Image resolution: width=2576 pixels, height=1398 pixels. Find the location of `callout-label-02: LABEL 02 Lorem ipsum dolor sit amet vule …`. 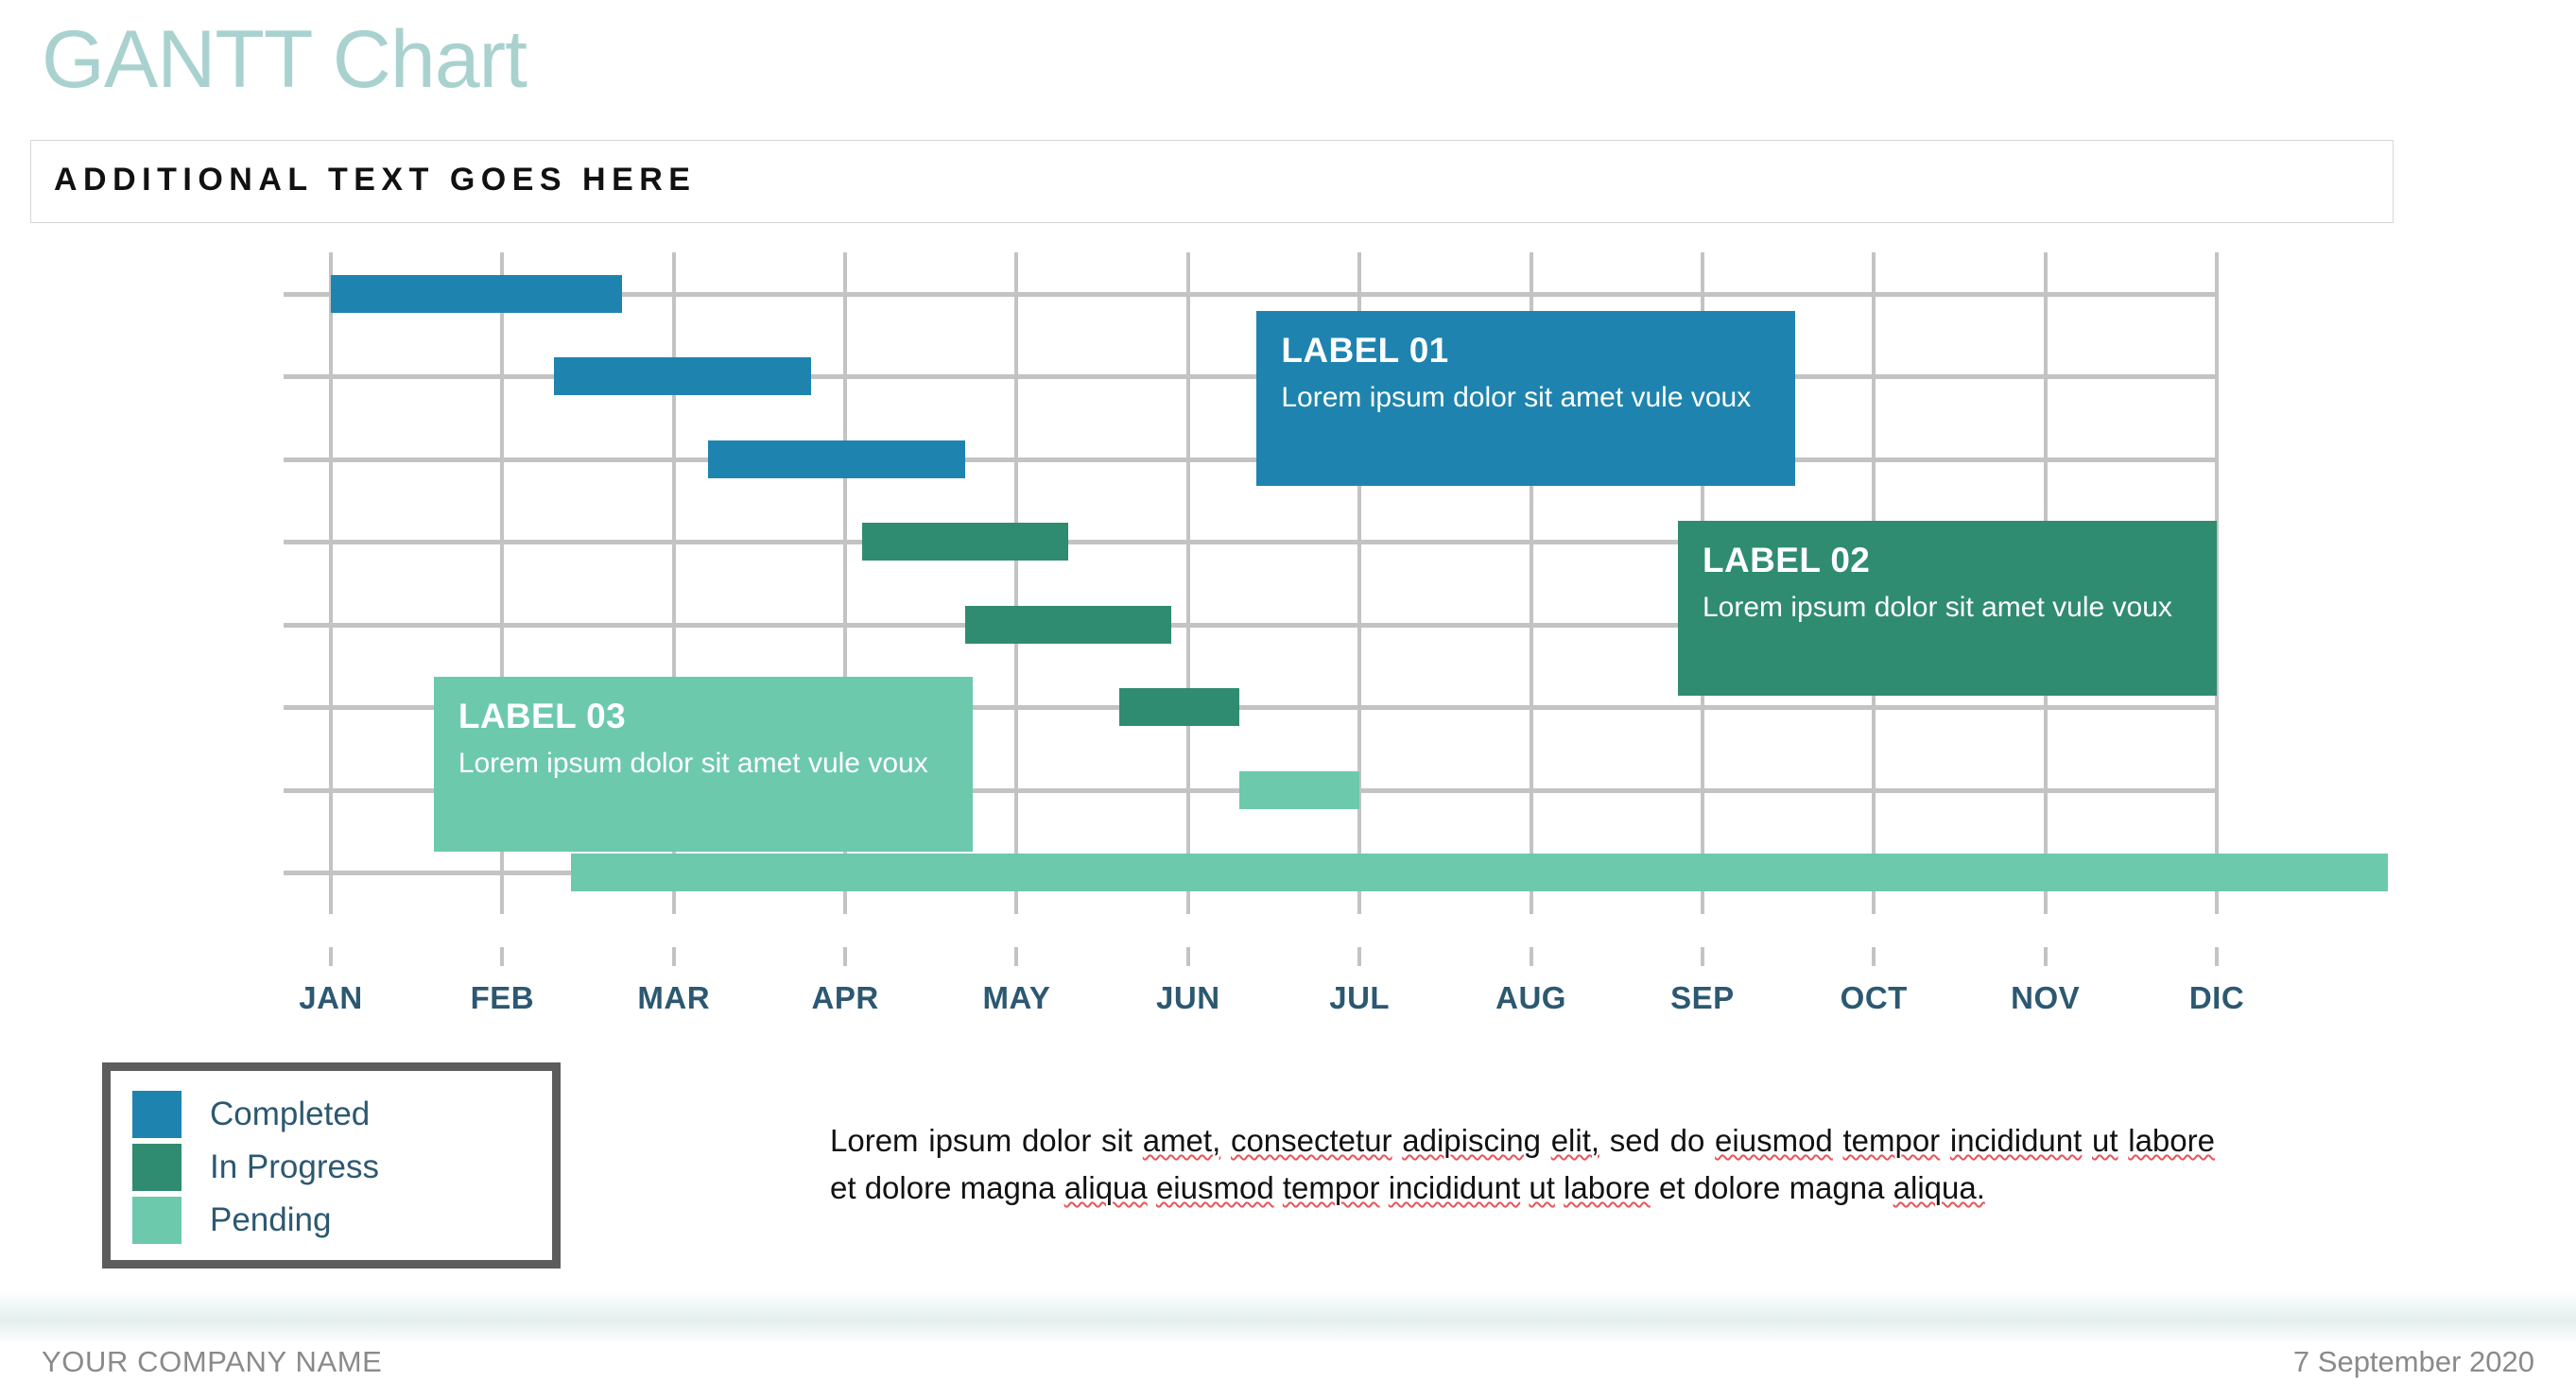

callout-label-02: LABEL 02 Lorem ipsum dolor sit amet vule … is located at coordinates (1948, 609).